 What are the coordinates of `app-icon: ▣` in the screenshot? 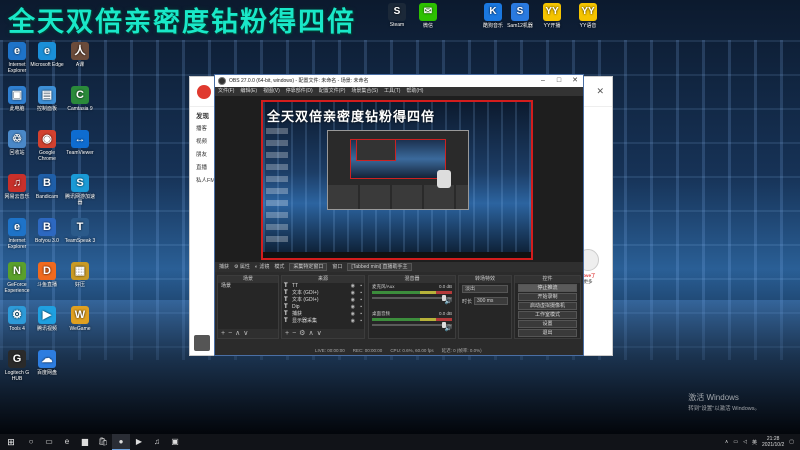 It's located at (175, 442).